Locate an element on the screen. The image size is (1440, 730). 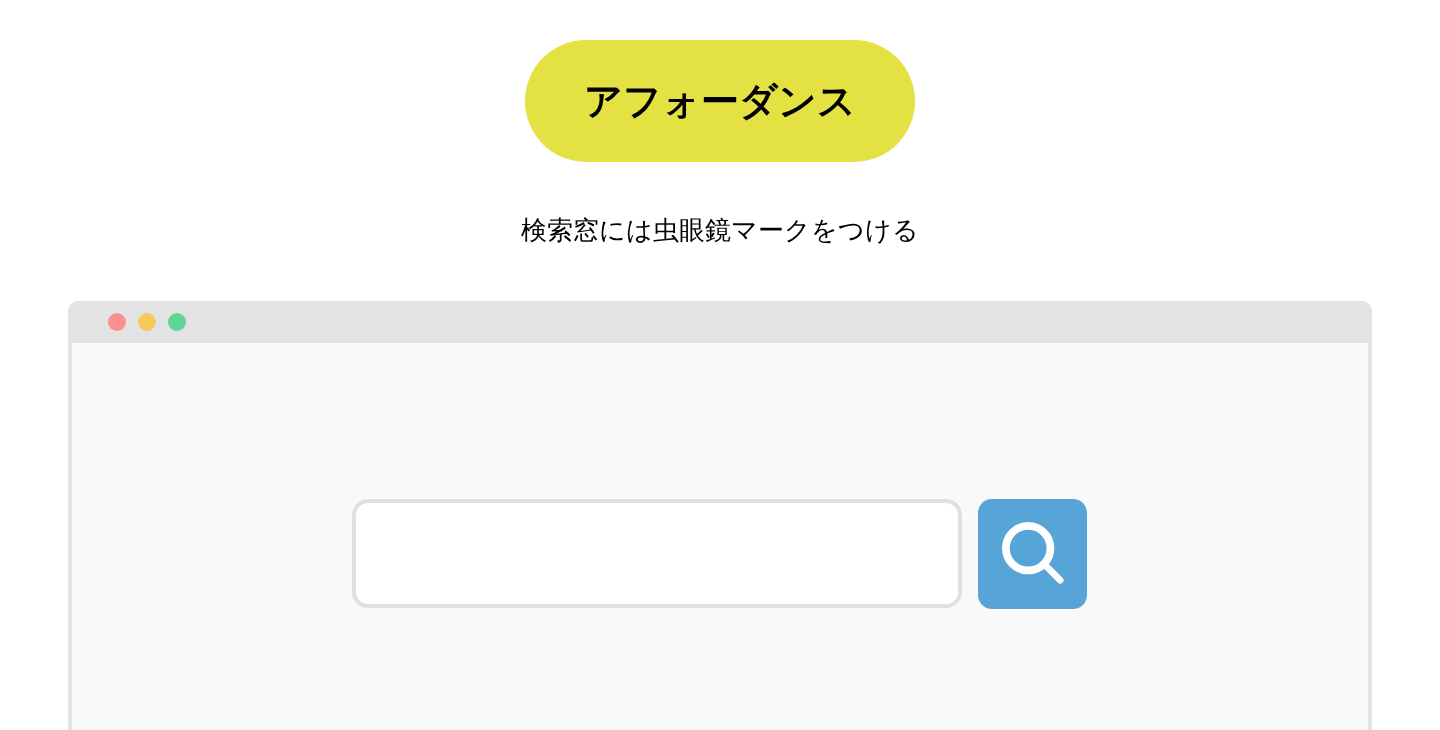
search-icon is located at coordinates (1033, 553).